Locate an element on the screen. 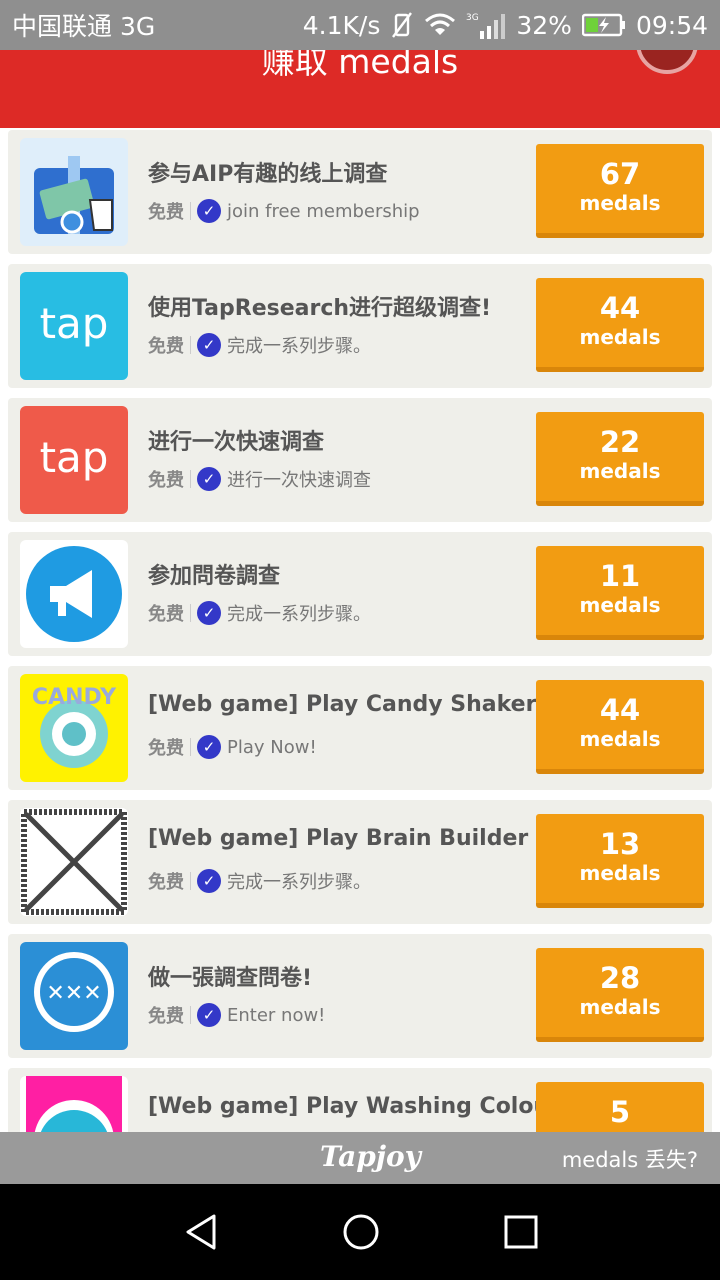 The image size is (720, 1280). reward-amount: 13 is located at coordinates (620, 844).